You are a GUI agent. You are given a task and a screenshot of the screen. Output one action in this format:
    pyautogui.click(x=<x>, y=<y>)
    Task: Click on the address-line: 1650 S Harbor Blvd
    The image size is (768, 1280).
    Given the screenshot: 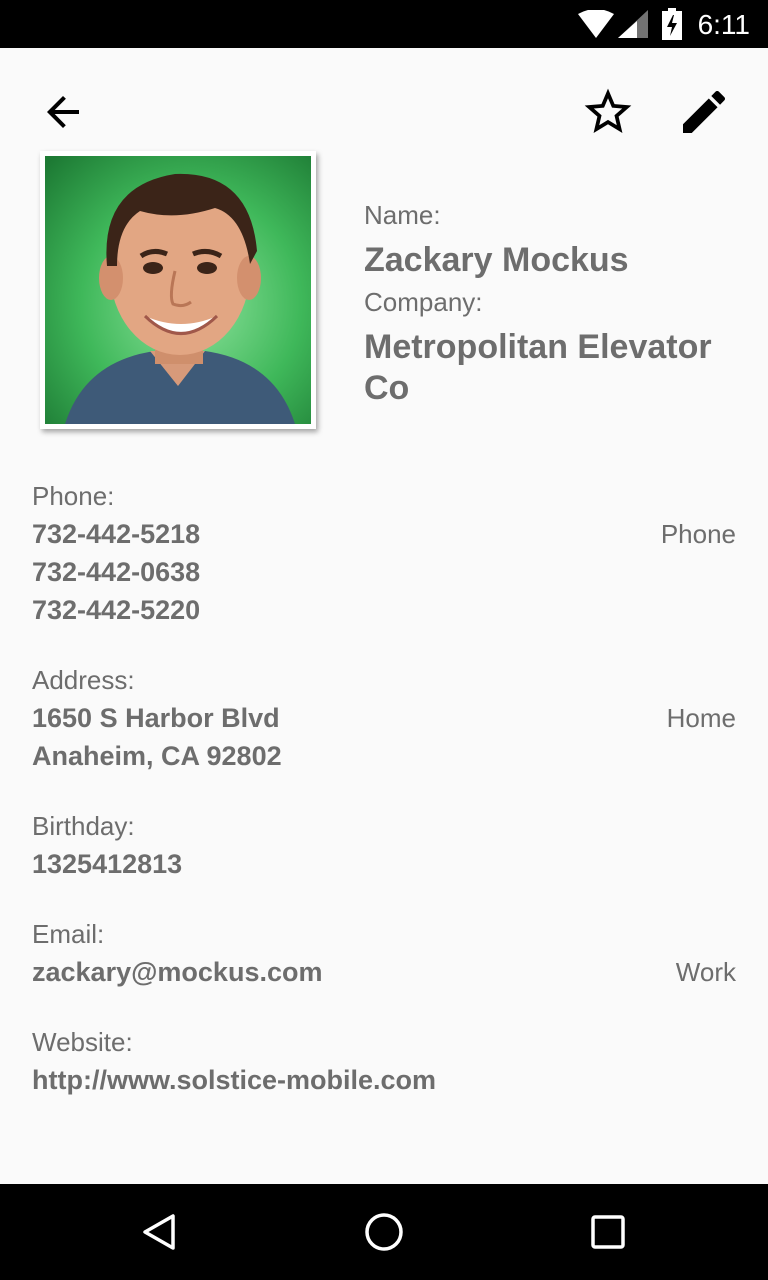 What is the action you would take?
    pyautogui.click(x=384, y=718)
    